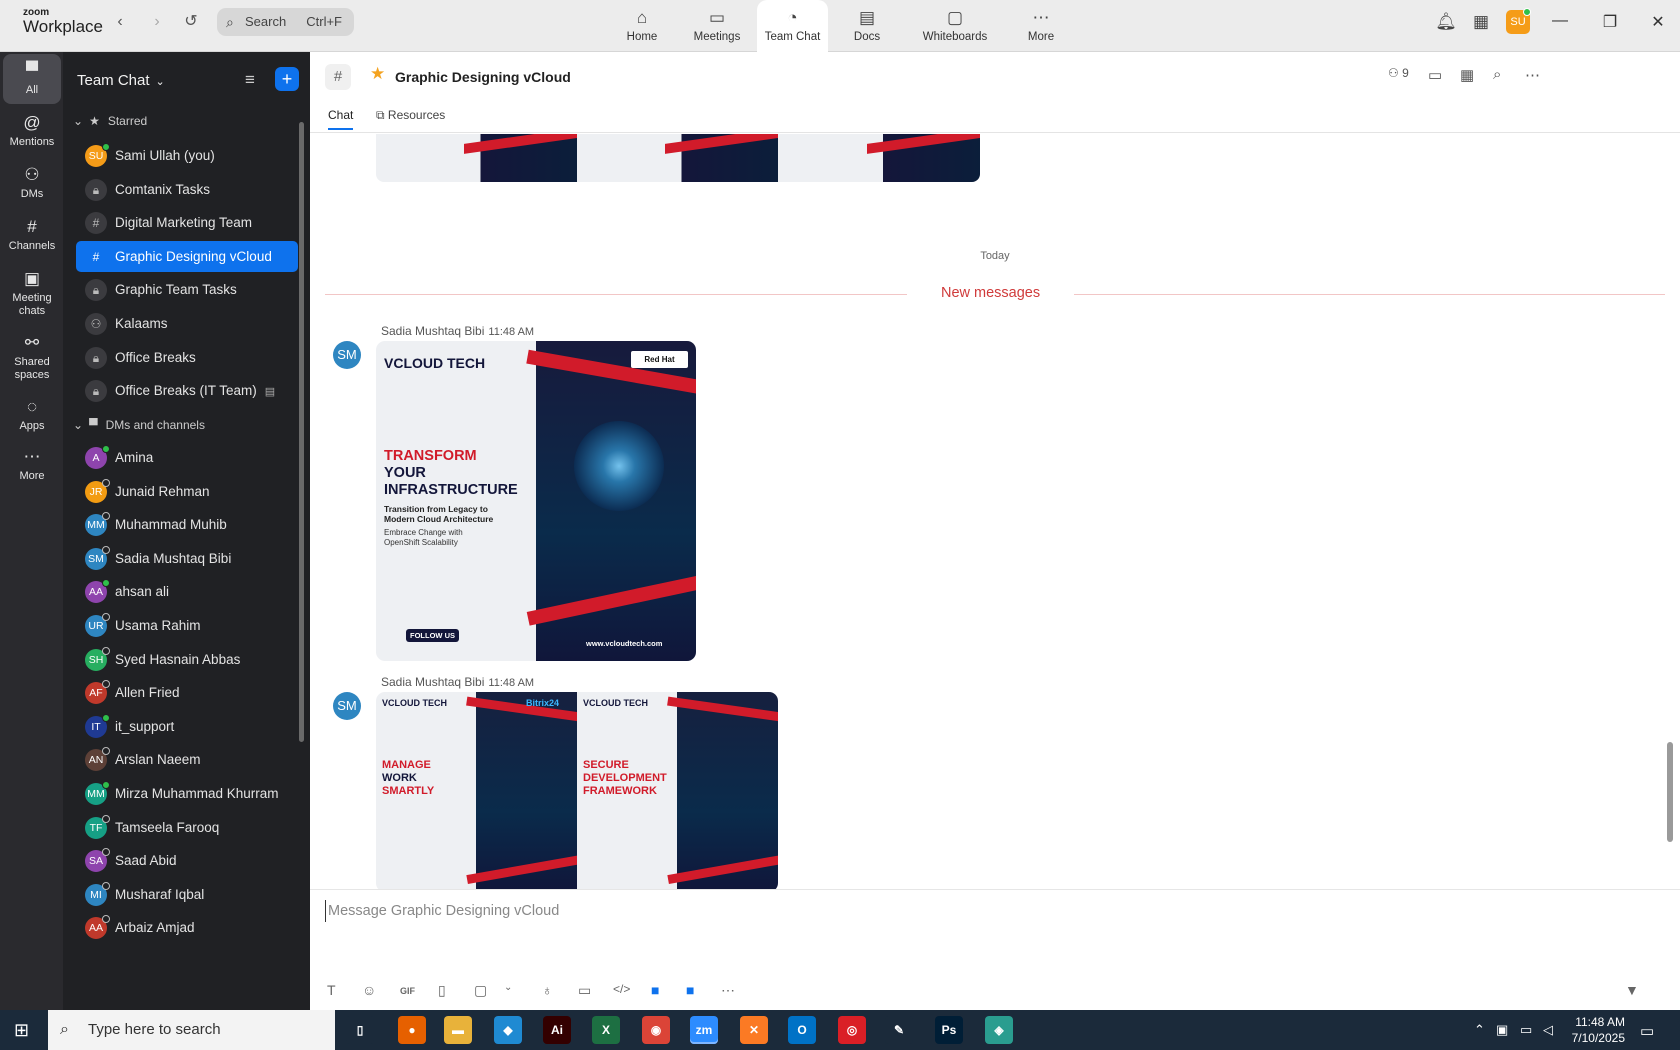  What do you see at coordinates (121, 80) in the screenshot?
I see `sidebar-title: Team Chat ⌄` at bounding box center [121, 80].